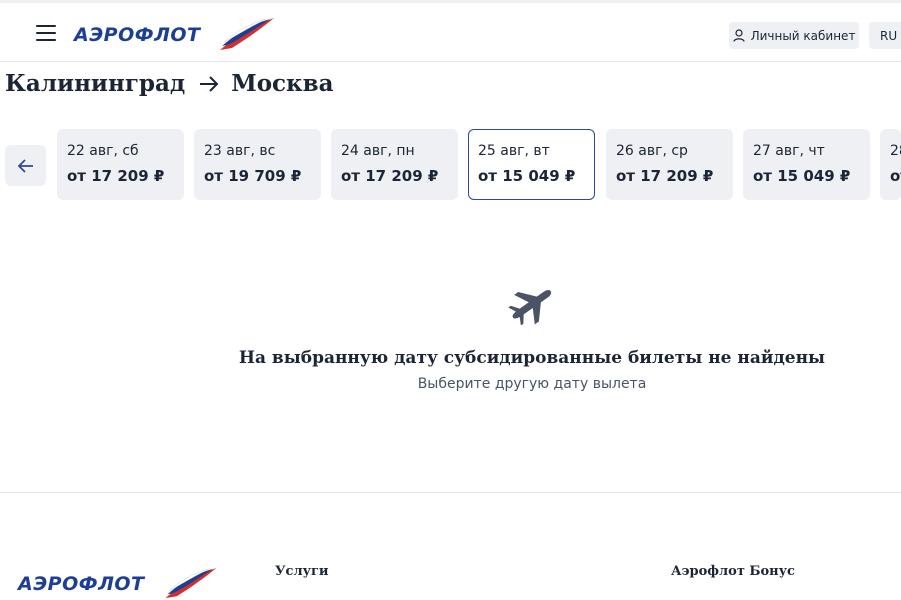  I want to click on personal-cabinet-button: Личный кабинет, so click(794, 35).